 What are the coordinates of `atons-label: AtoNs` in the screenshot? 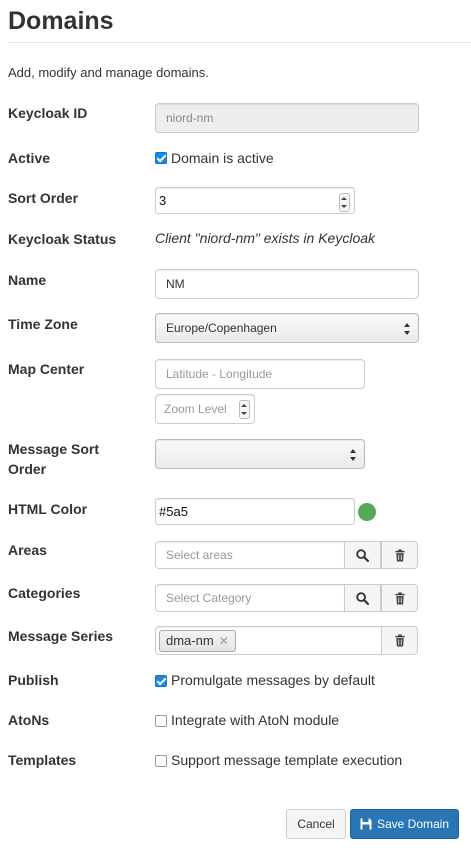 It's located at (29, 720).